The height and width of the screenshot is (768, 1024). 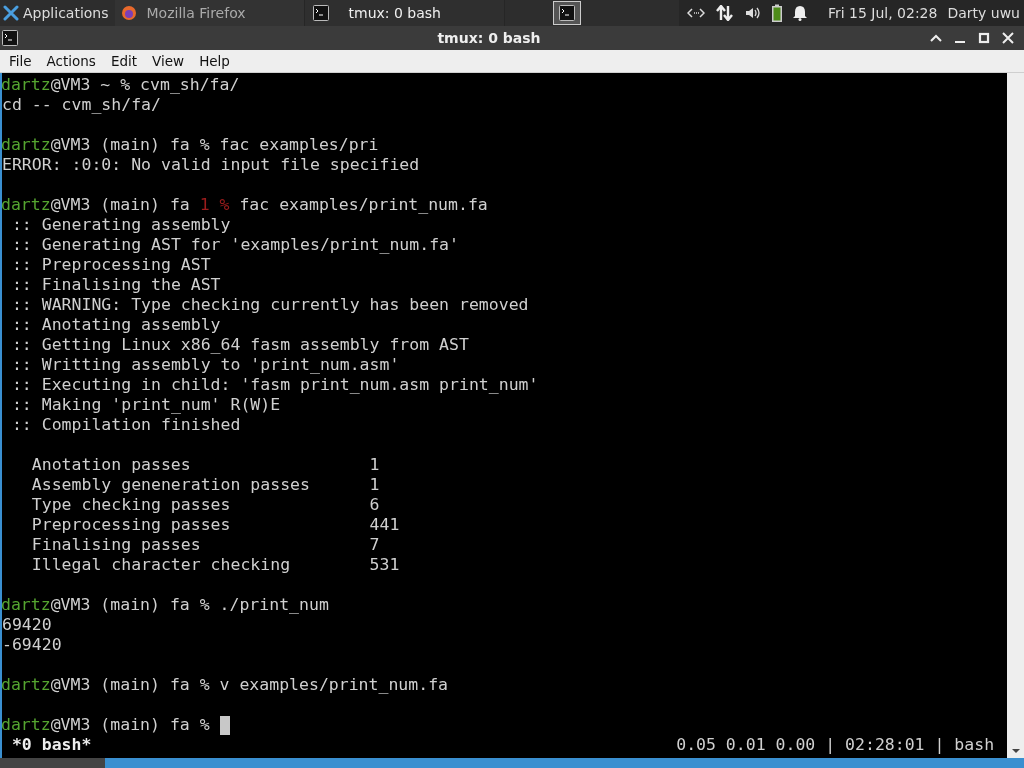 I want to click on terminal-text: @VM3 (main) fa % fac examples/pri, so click(x=214, y=145).